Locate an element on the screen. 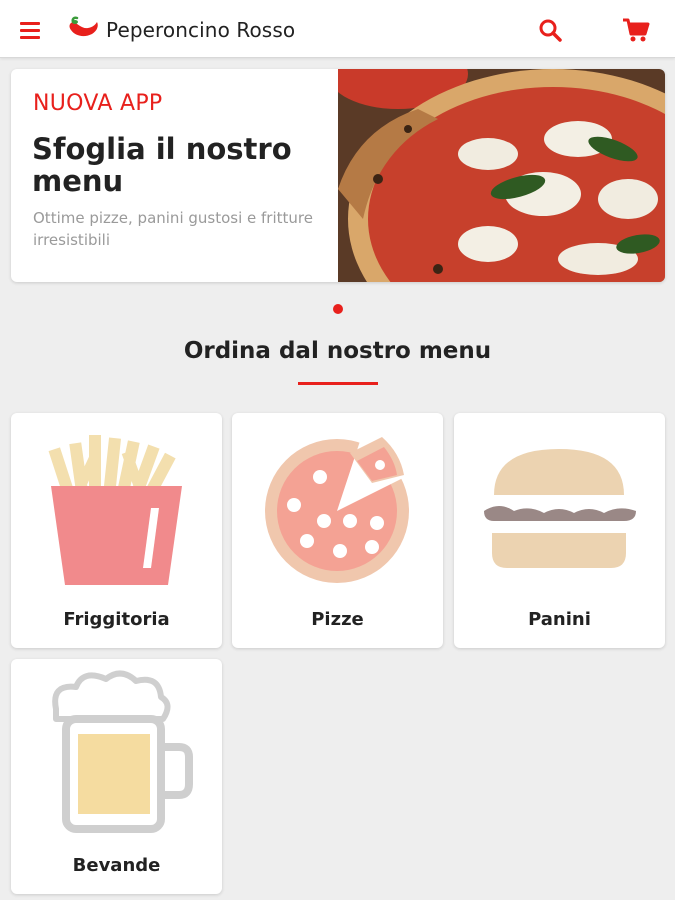 This screenshot has height=900, width=675. search-button is located at coordinates (550, 30).